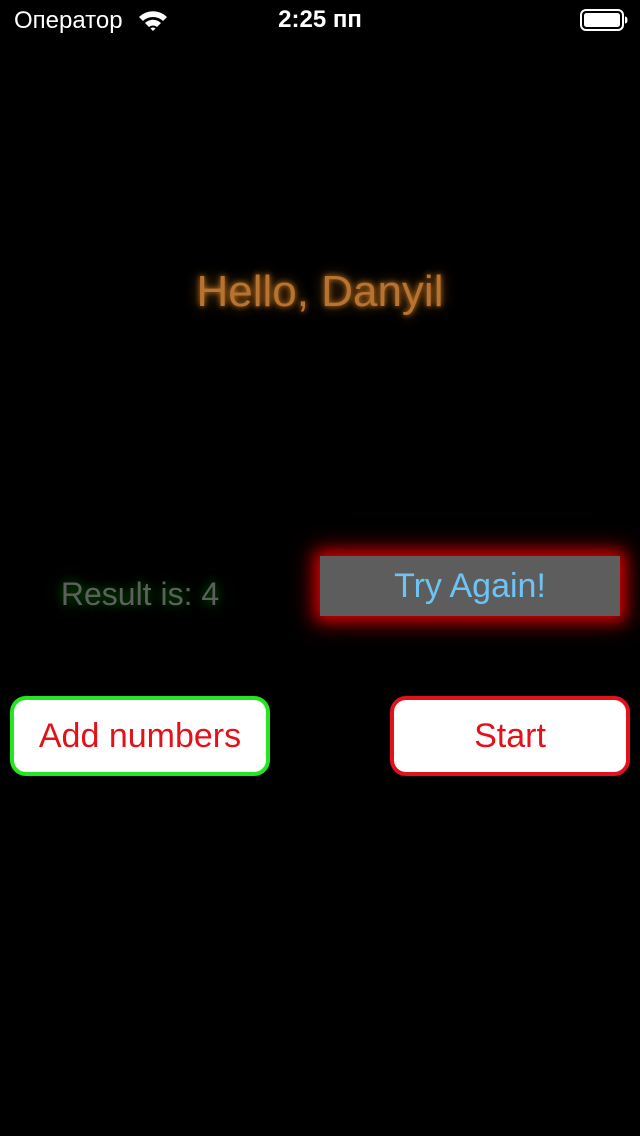  I want to click on battery-icon, so click(604, 20).